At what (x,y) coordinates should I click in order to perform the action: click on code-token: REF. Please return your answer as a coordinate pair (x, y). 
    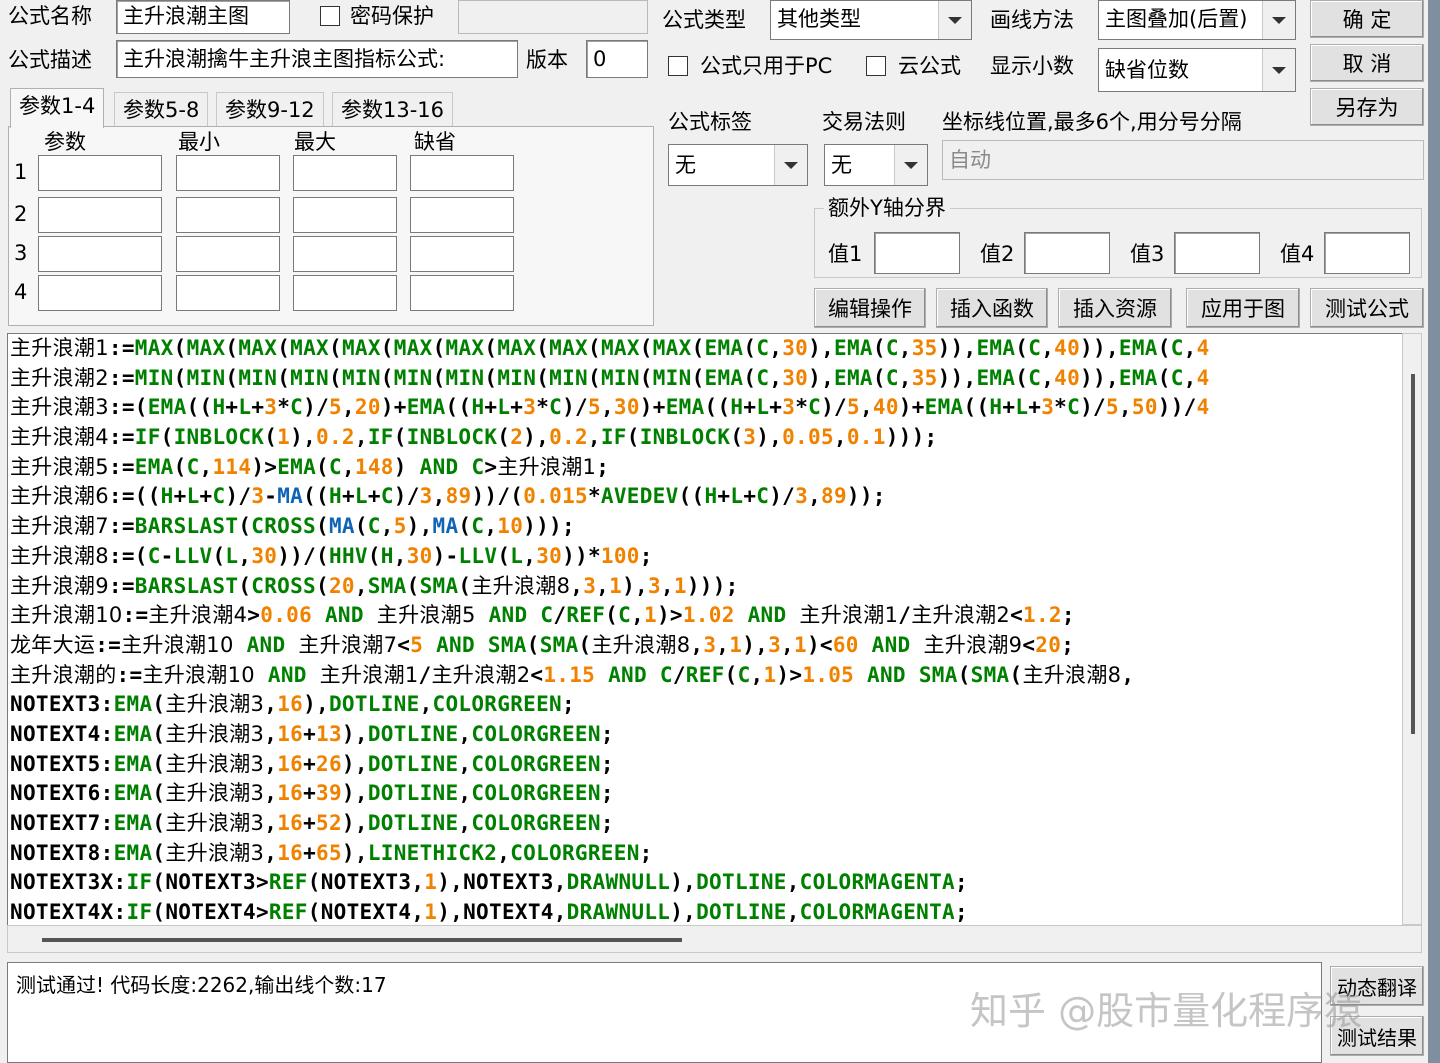
    Looking at the image, I should click on (288, 912).